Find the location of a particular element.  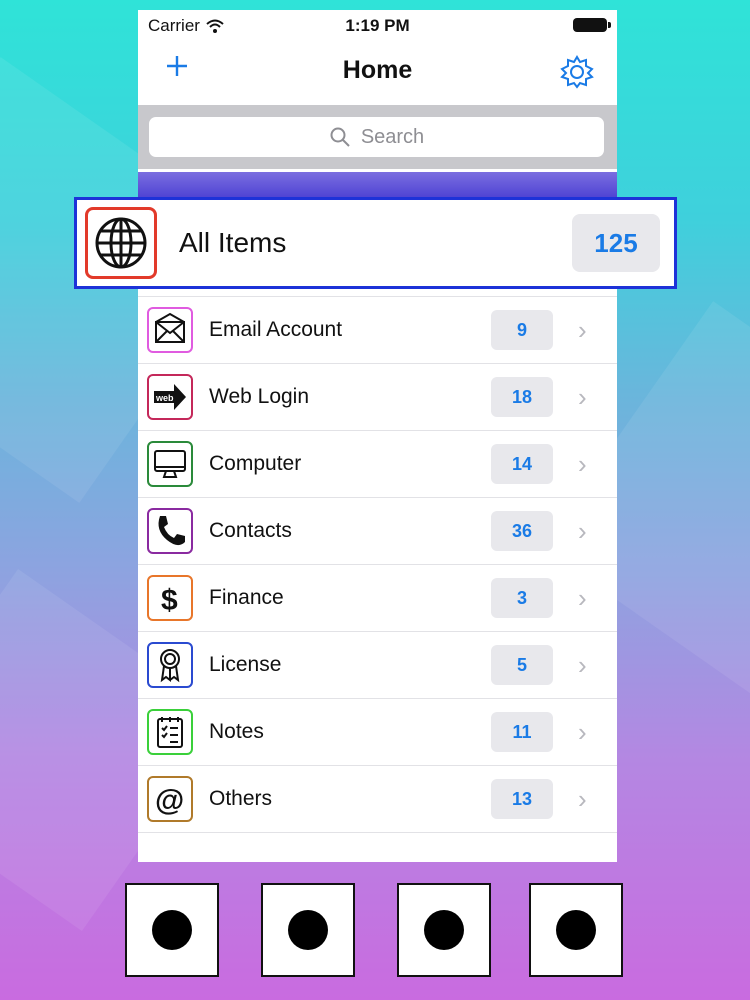

nav-bar: Home is located at coordinates (377, 72).